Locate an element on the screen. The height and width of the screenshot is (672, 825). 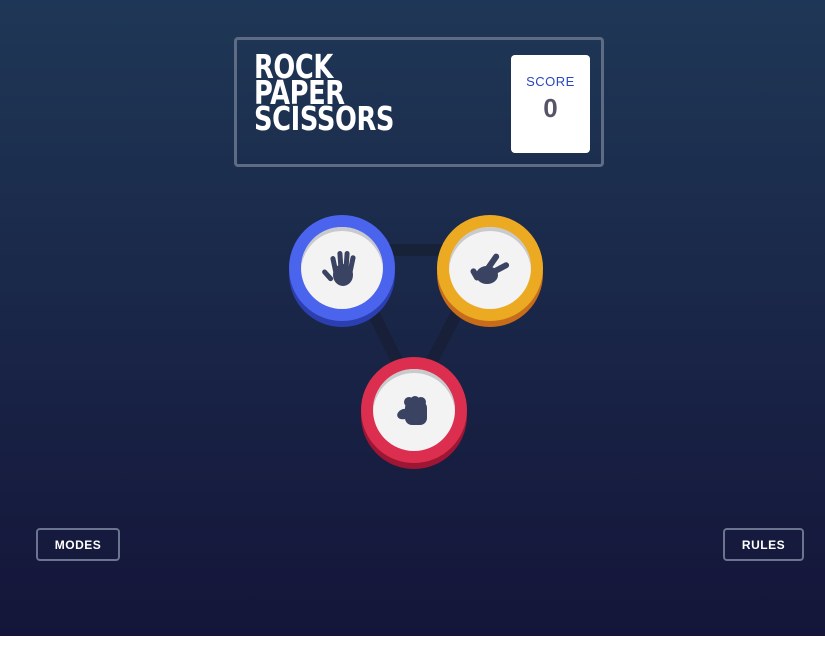
scissors-hand-icon is located at coordinates (490, 268).